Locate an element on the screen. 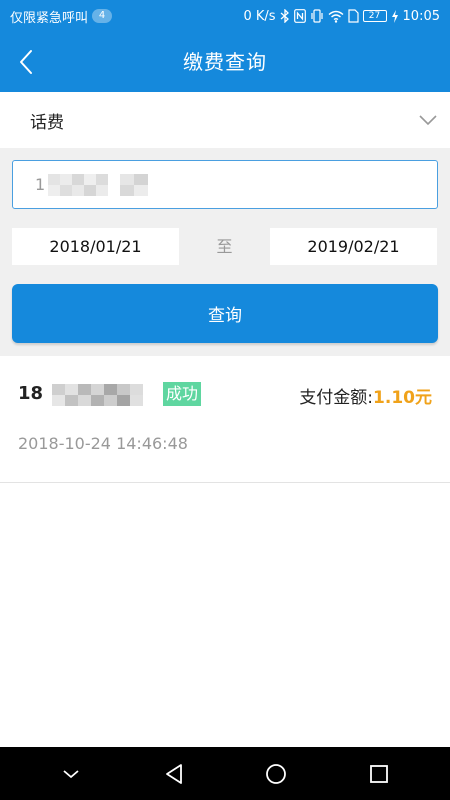 Image resolution: width=450 pixels, height=800 pixels. wifi-icon is located at coordinates (336, 16).